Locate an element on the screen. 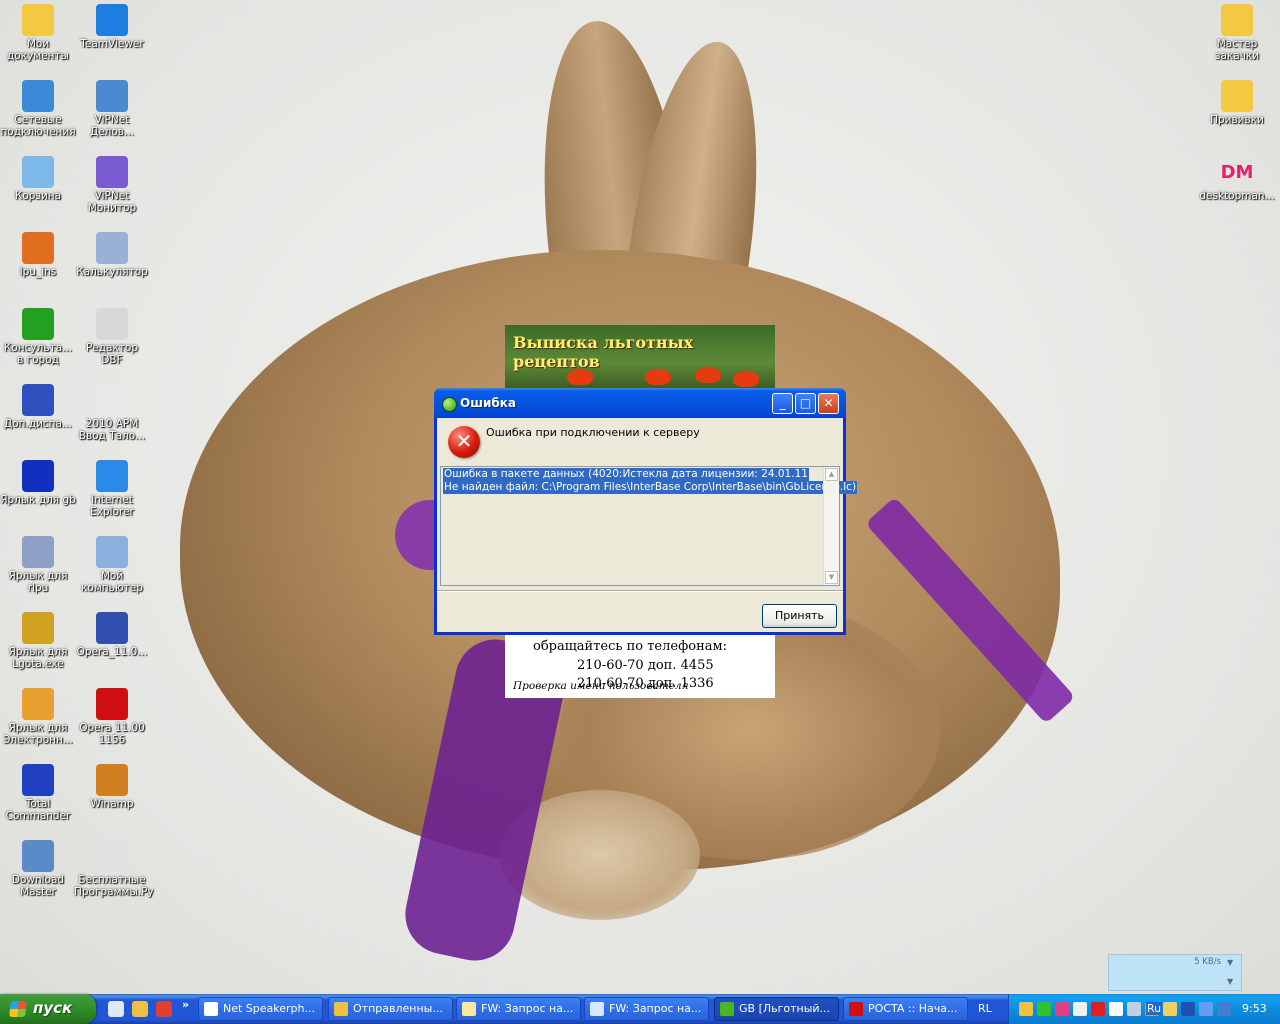 This screenshot has width=1280, height=1024. desktop-icon: Мастер закачки is located at coordinates (1237, 33).